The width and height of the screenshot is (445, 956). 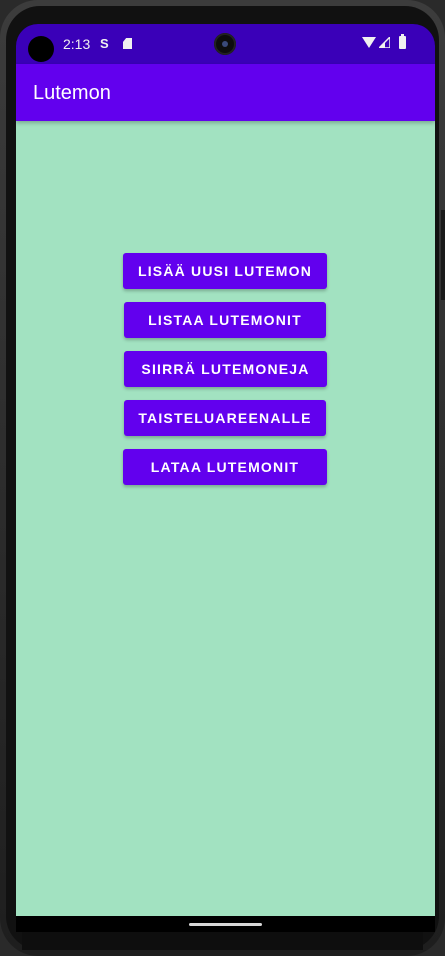 What do you see at coordinates (41, 49) in the screenshot?
I see `camera-cutout-icon` at bounding box center [41, 49].